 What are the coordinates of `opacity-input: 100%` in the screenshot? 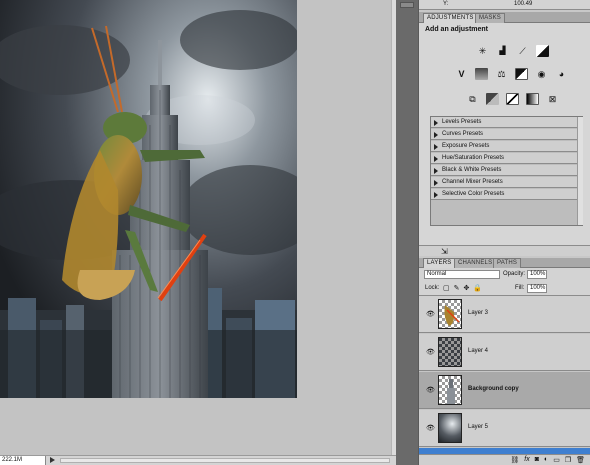 It's located at (537, 274).